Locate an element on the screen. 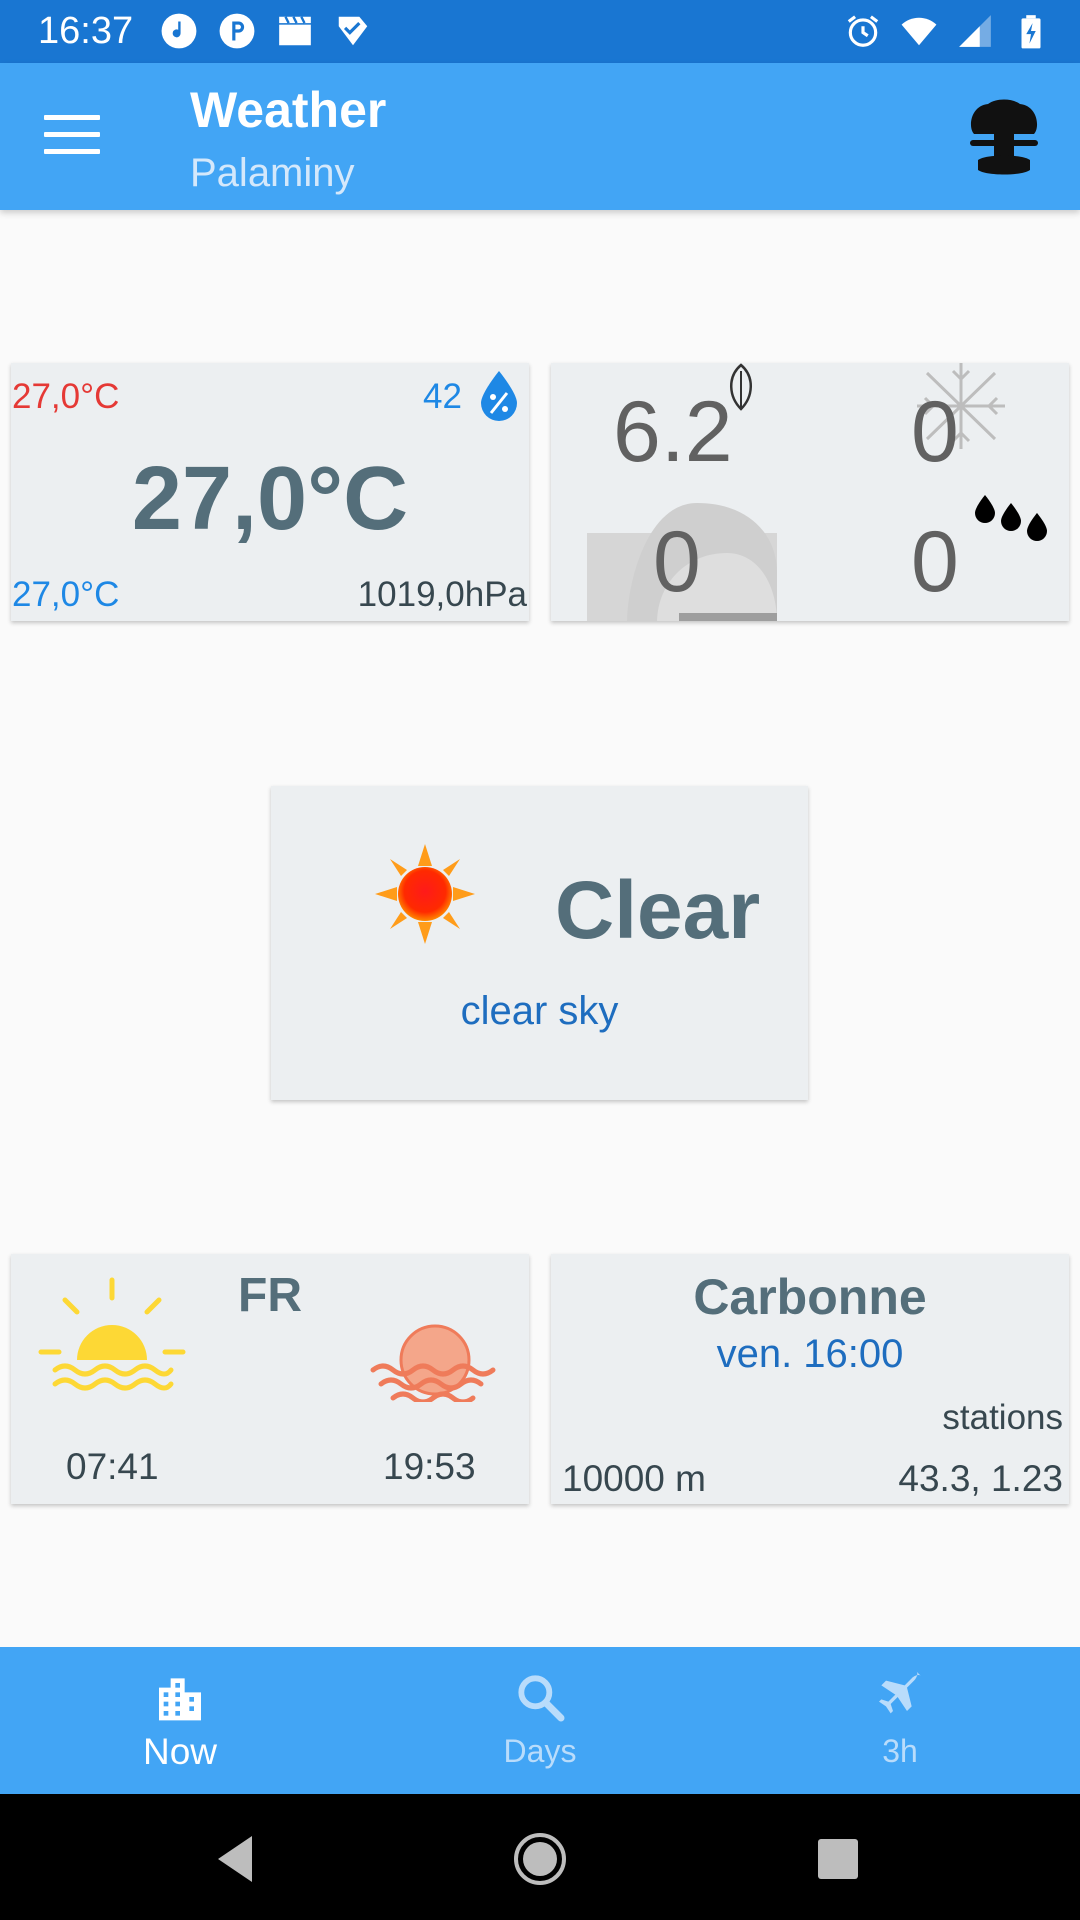 The height and width of the screenshot is (1920, 1080). hamburger-menu-icon is located at coordinates (72, 137).